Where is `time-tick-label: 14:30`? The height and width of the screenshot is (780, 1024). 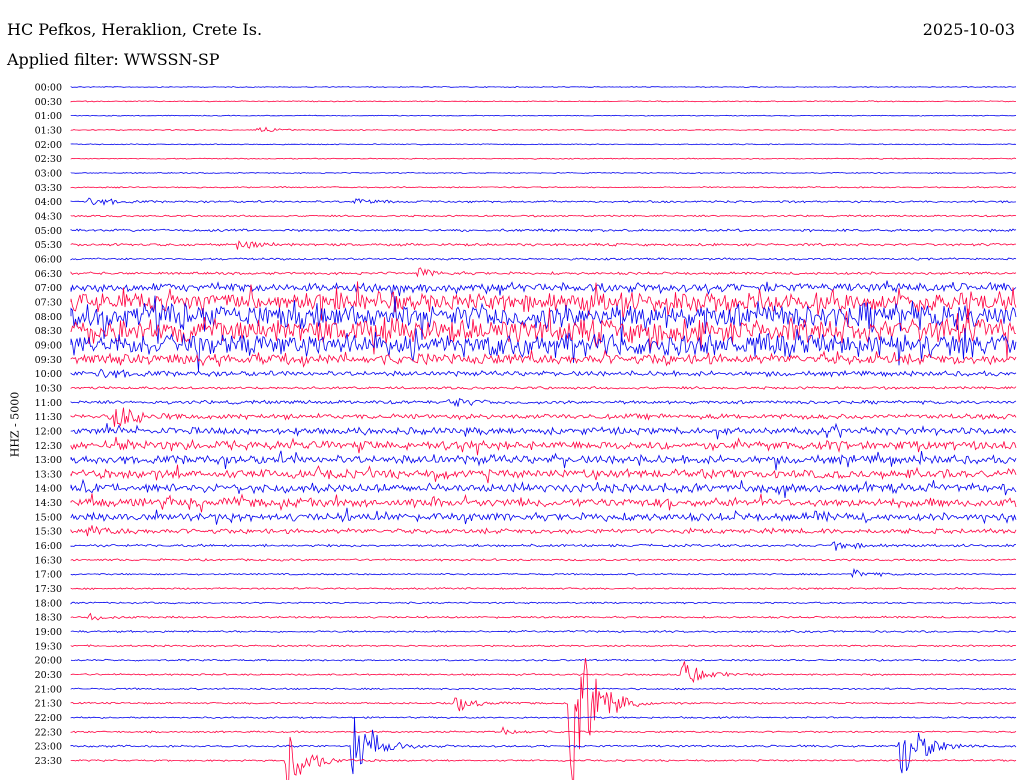
time-tick-label: 14:30 is located at coordinates (48, 503).